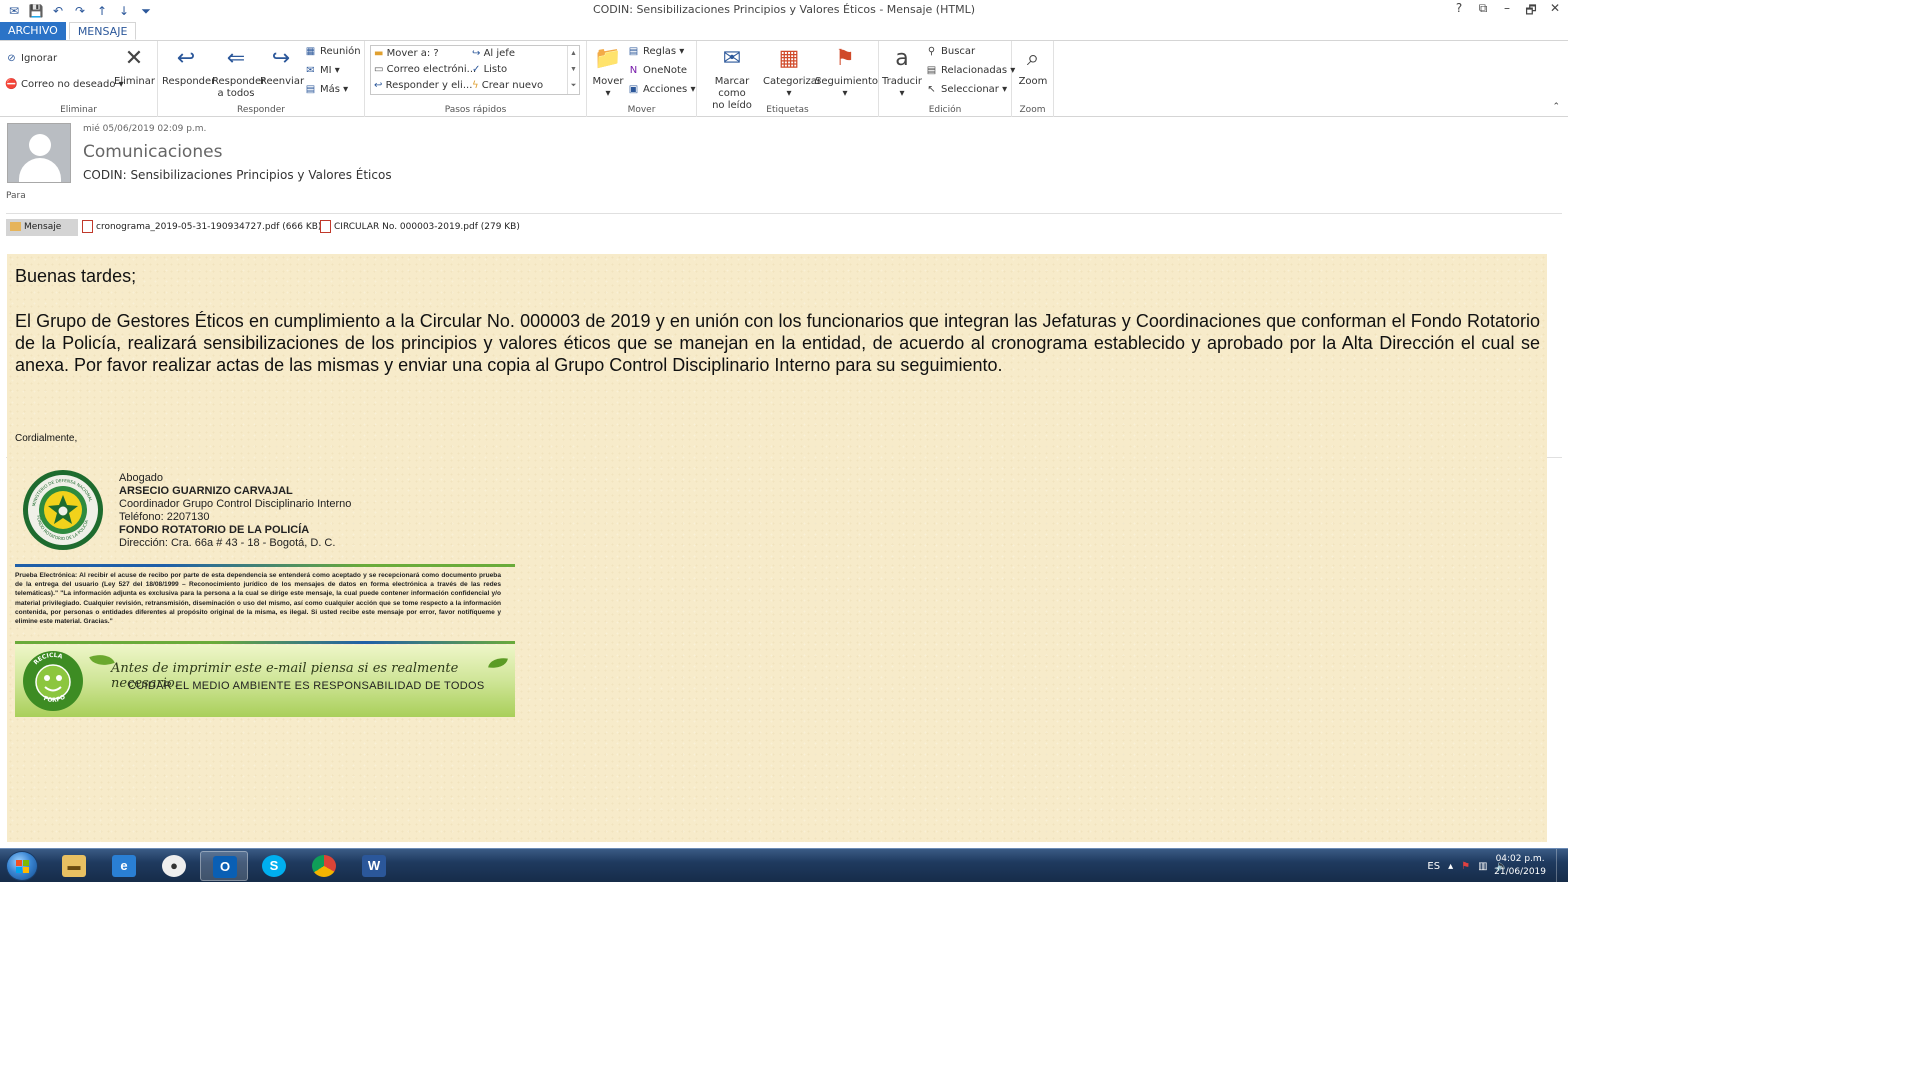 The height and width of the screenshot is (1080, 1920). I want to click on onenote-button: N OneNote, so click(657, 70).